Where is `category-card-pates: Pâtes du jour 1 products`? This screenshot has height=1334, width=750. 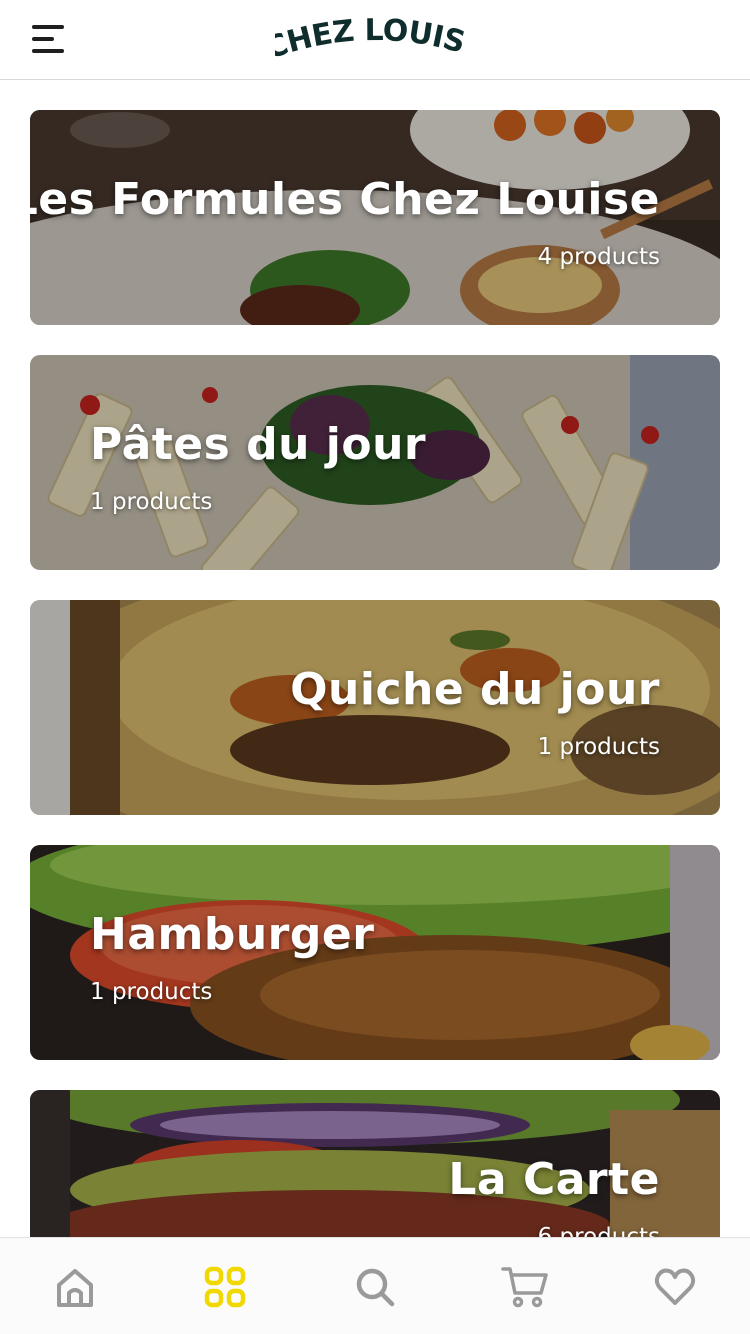
category-card-pates: Pâtes du jour 1 products is located at coordinates (375, 462).